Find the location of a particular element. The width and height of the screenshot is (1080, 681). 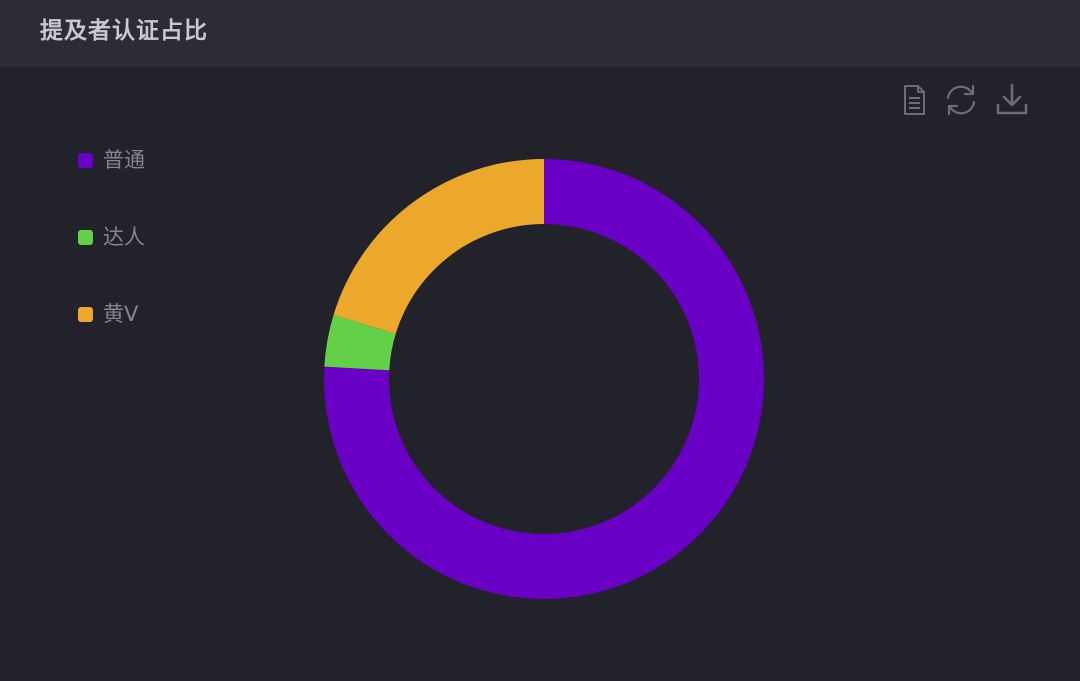

donut-slice is located at coordinates (438, 246).